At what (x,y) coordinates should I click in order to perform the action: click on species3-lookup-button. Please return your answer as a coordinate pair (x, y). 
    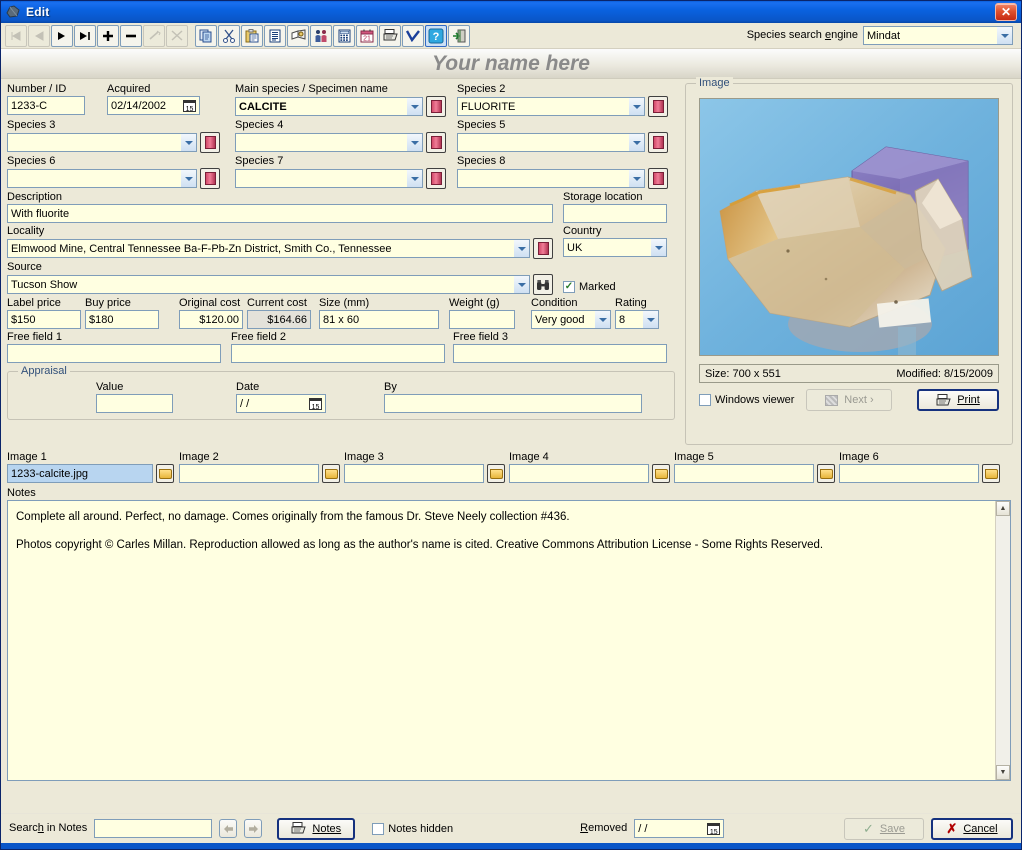
    Looking at the image, I should click on (210, 142).